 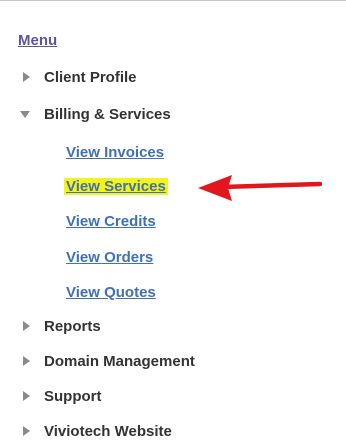 I want to click on menu-item-label: Billing & Services, so click(x=107, y=114).